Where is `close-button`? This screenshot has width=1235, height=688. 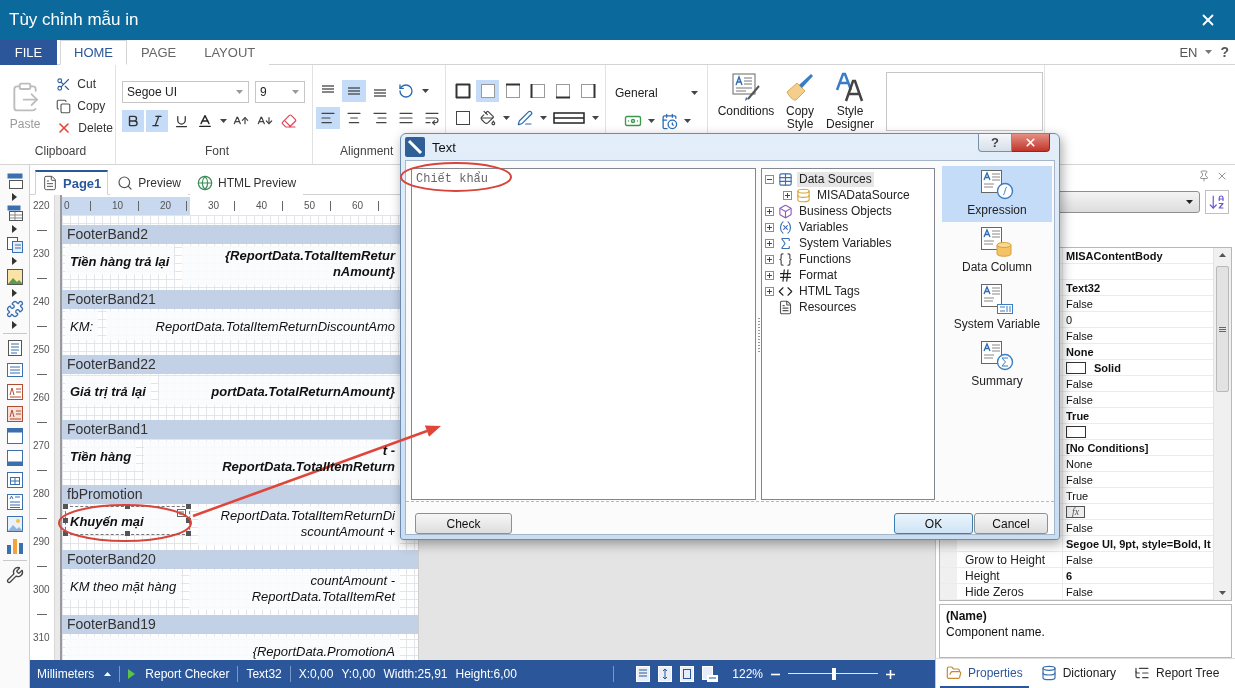 close-button is located at coordinates (1031, 143).